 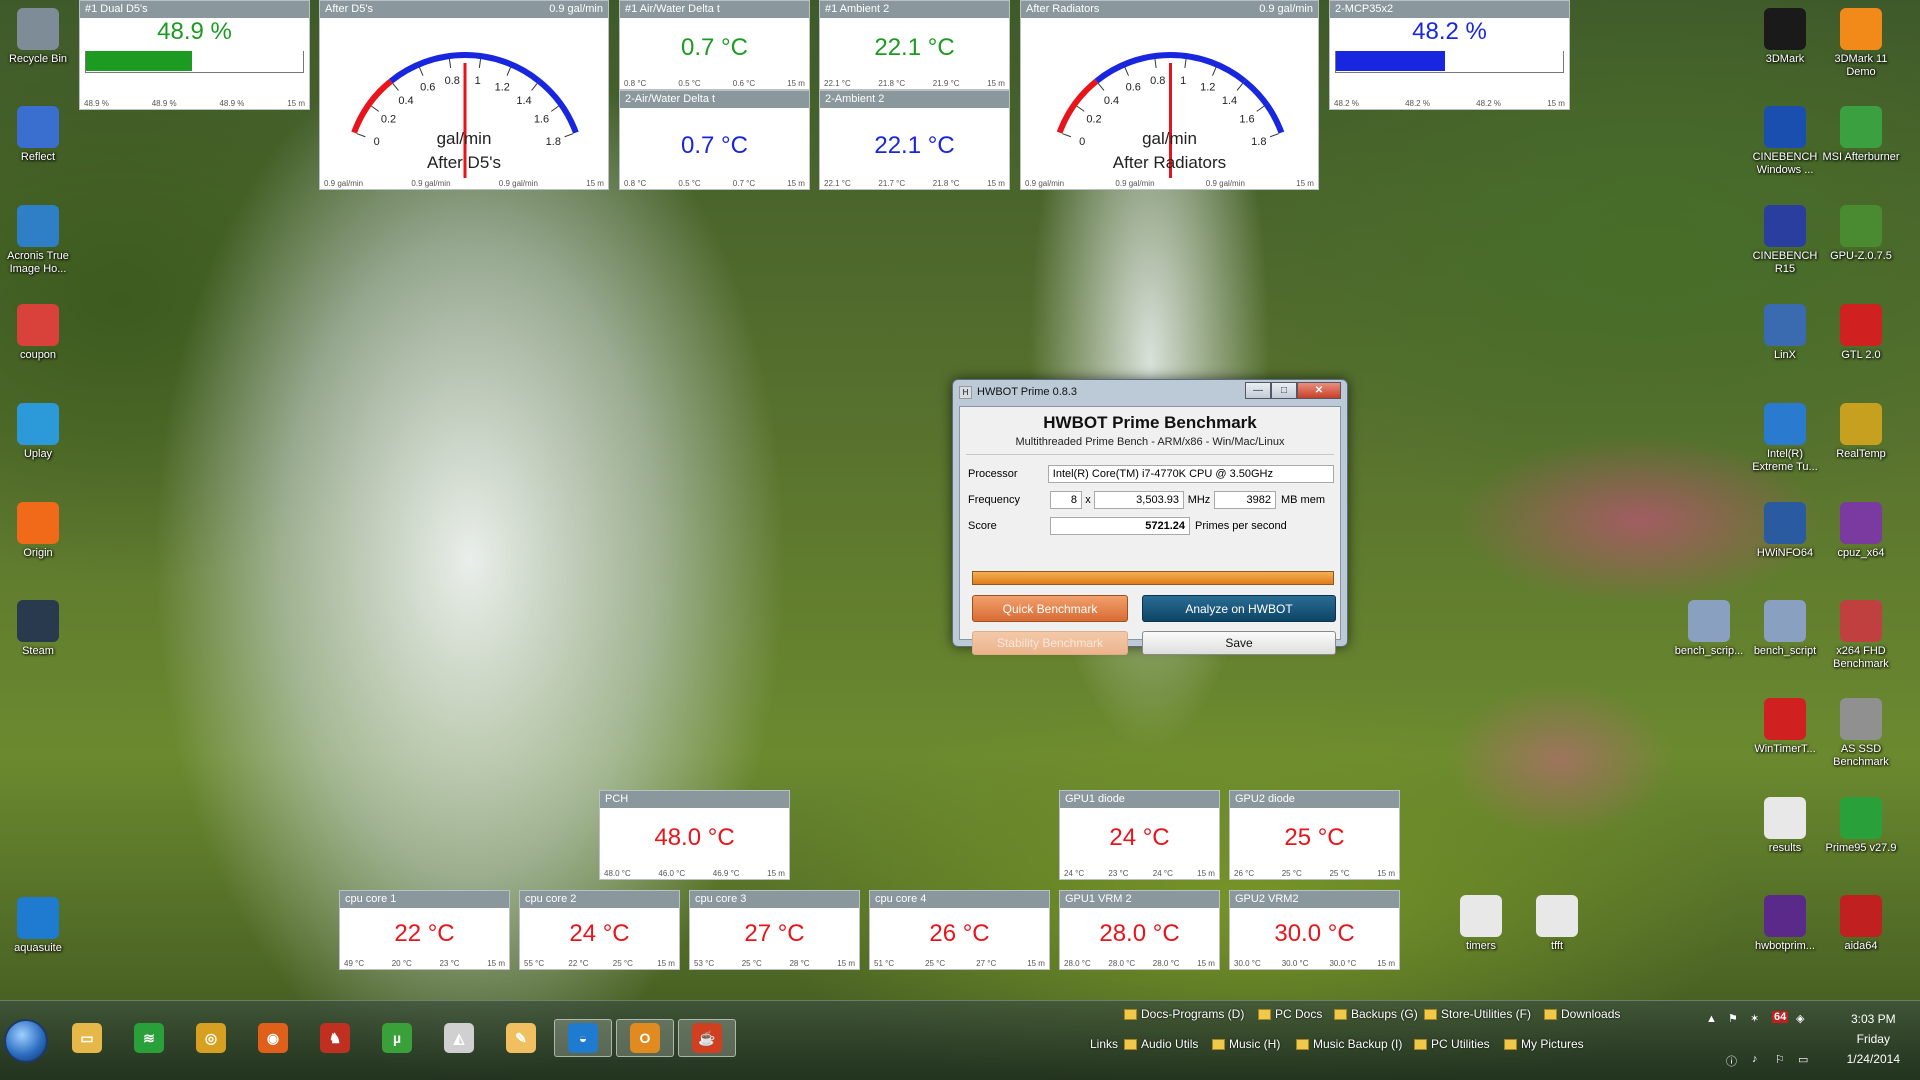 I want to click on score-row: Score 5721.24 Primes per second, so click(x=1151, y=526).